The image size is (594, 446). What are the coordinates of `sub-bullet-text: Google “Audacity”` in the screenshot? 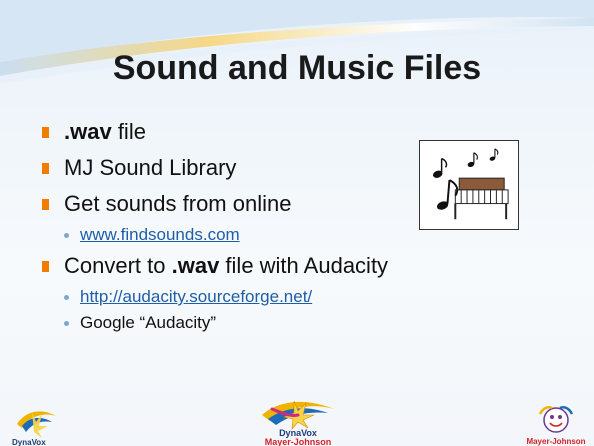 It's located at (148, 322).